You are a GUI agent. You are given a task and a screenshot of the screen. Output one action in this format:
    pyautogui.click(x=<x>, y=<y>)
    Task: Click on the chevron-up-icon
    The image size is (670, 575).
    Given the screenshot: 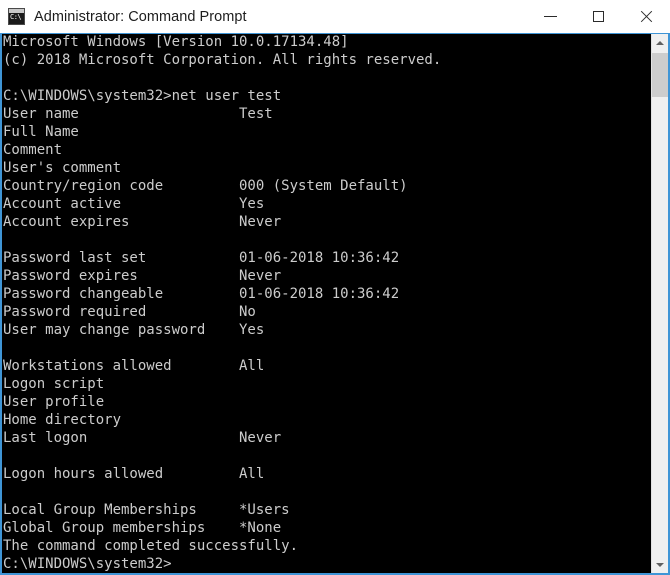 What is the action you would take?
    pyautogui.click(x=660, y=42)
    